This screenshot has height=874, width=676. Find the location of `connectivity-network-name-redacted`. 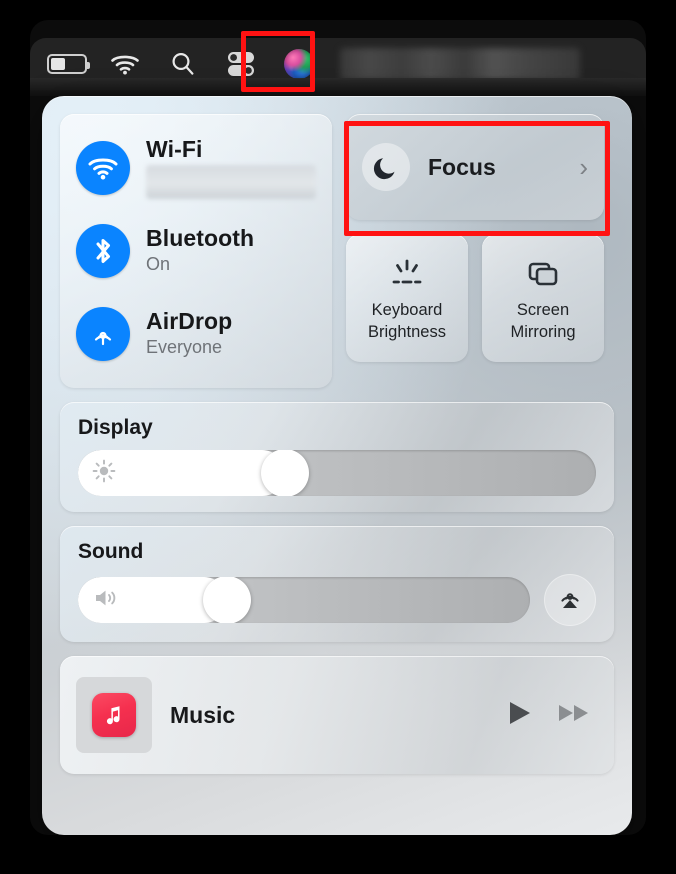

connectivity-network-name-redacted is located at coordinates (231, 182).